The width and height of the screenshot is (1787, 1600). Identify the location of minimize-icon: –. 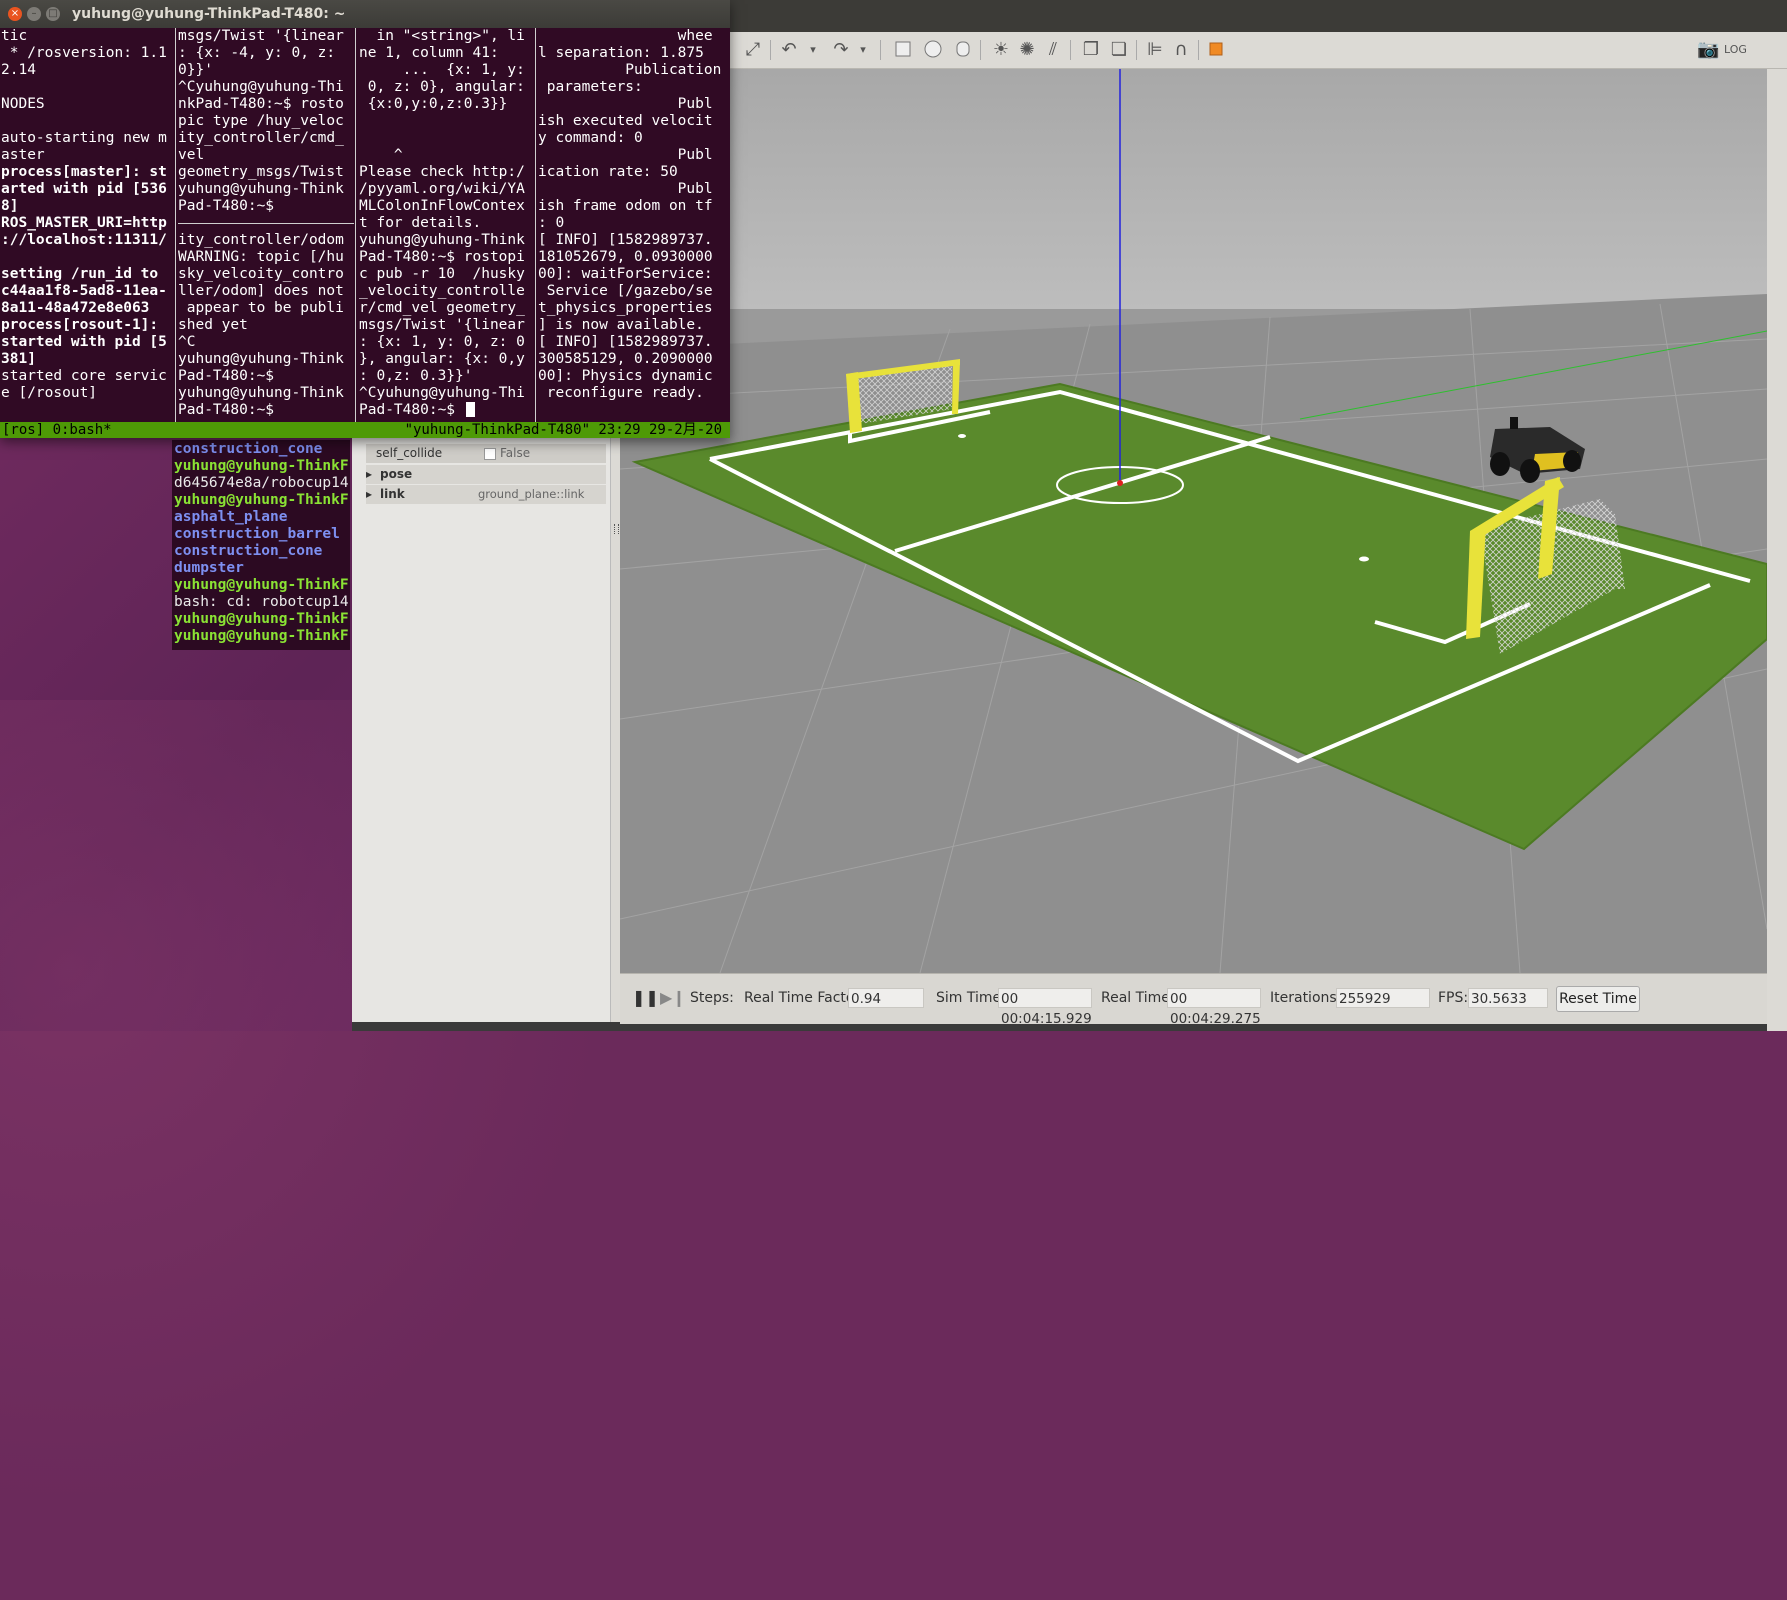
(34, 14).